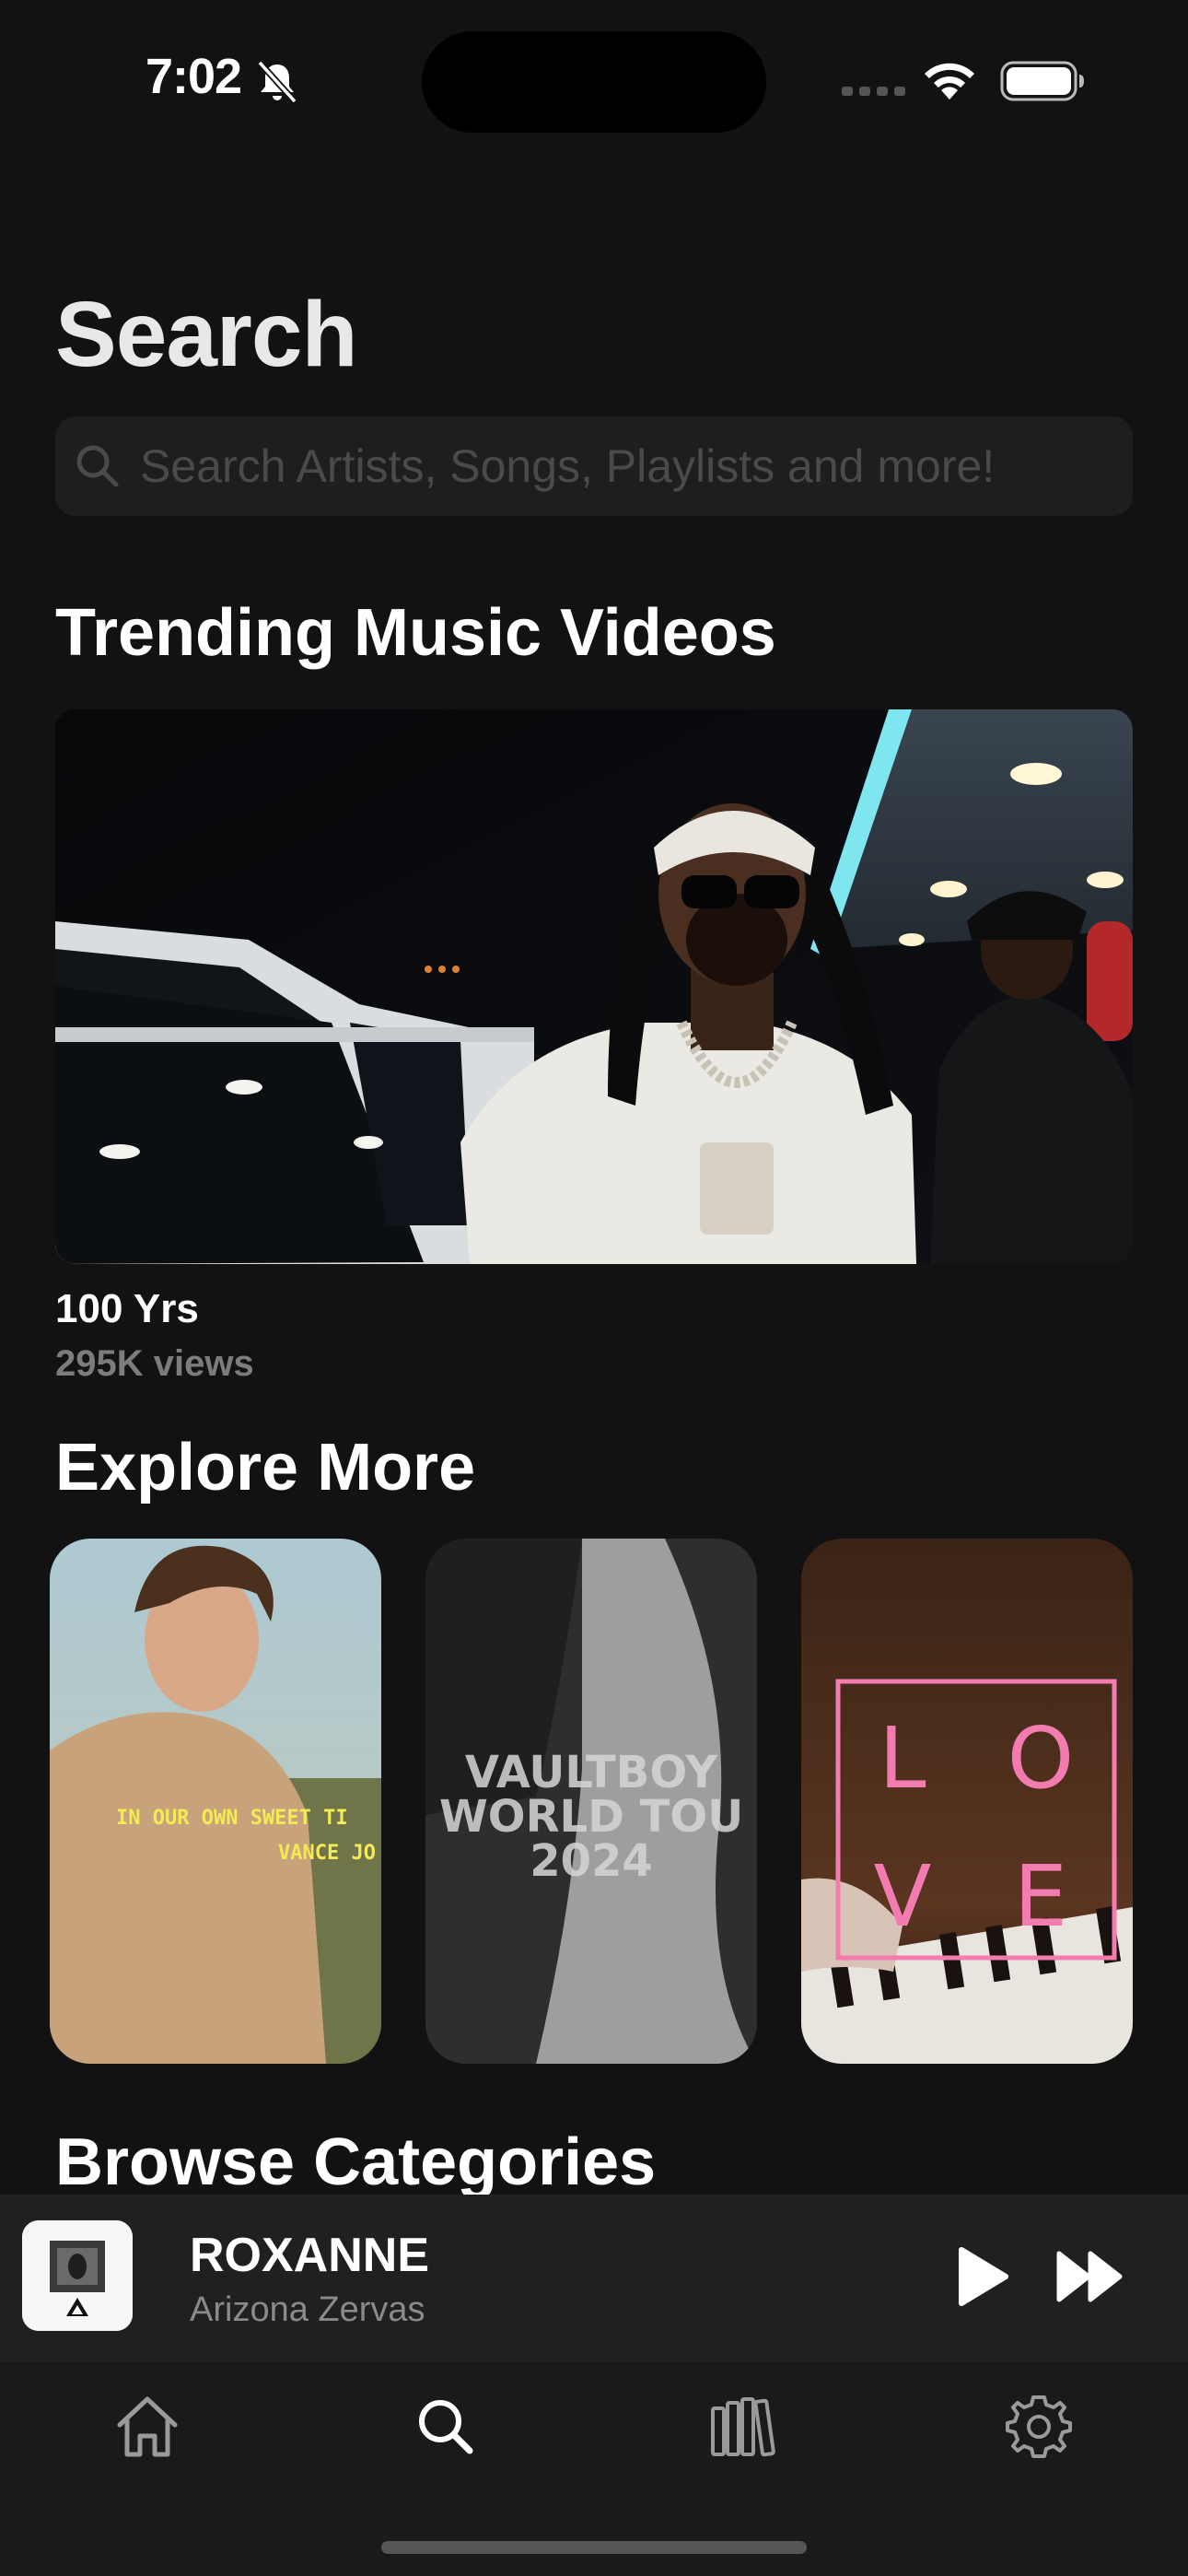 This screenshot has width=1188, height=2576. I want to click on cellular-signal-icon, so click(873, 91).